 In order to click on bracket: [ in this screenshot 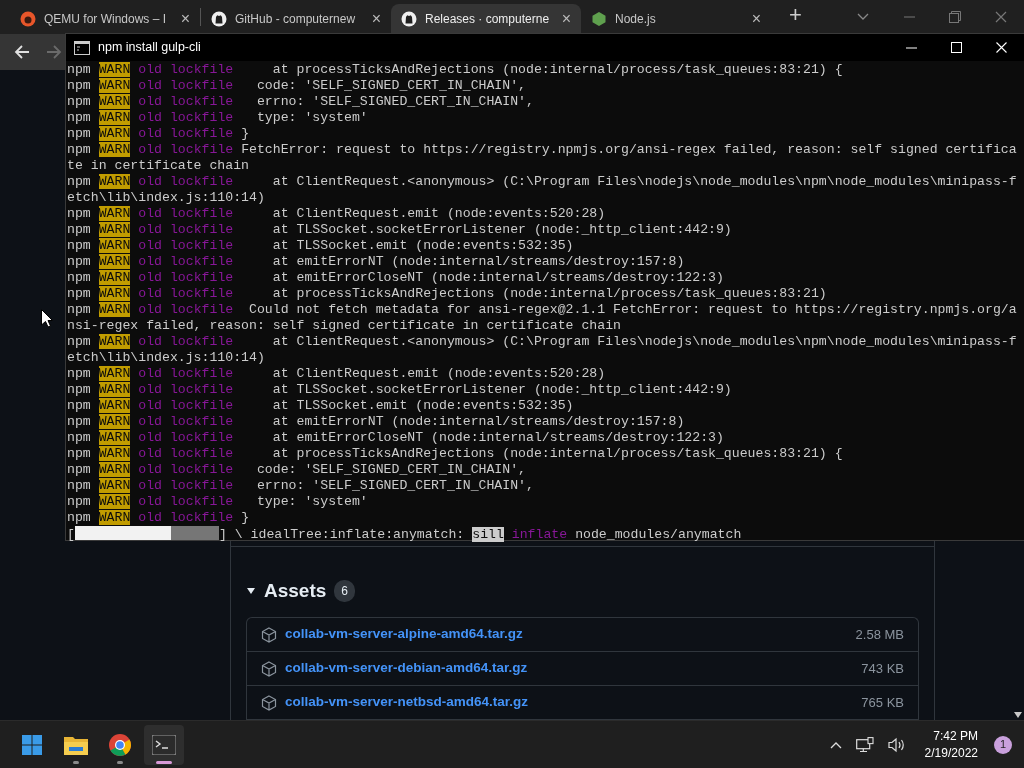, I will do `click(71, 534)`.